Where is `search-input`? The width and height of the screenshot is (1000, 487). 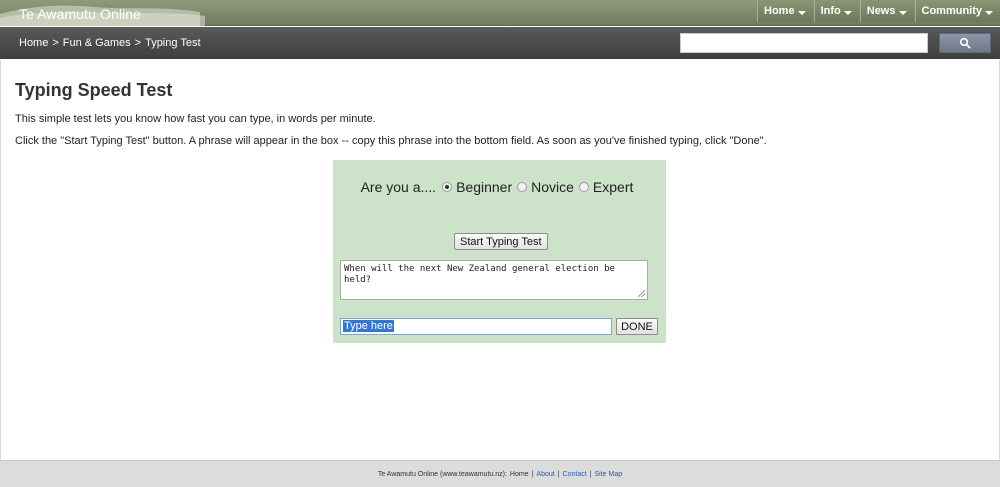
search-input is located at coordinates (804, 43).